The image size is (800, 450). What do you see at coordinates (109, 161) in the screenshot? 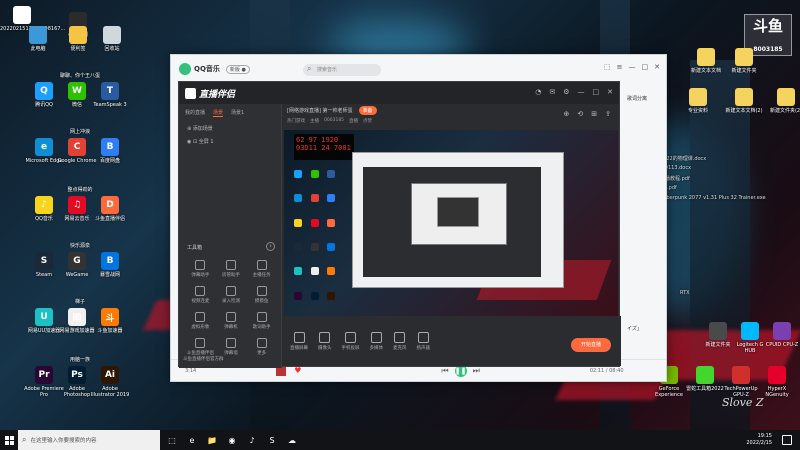
I see `desktop-icon-label: 百度网盘` at bounding box center [109, 161].